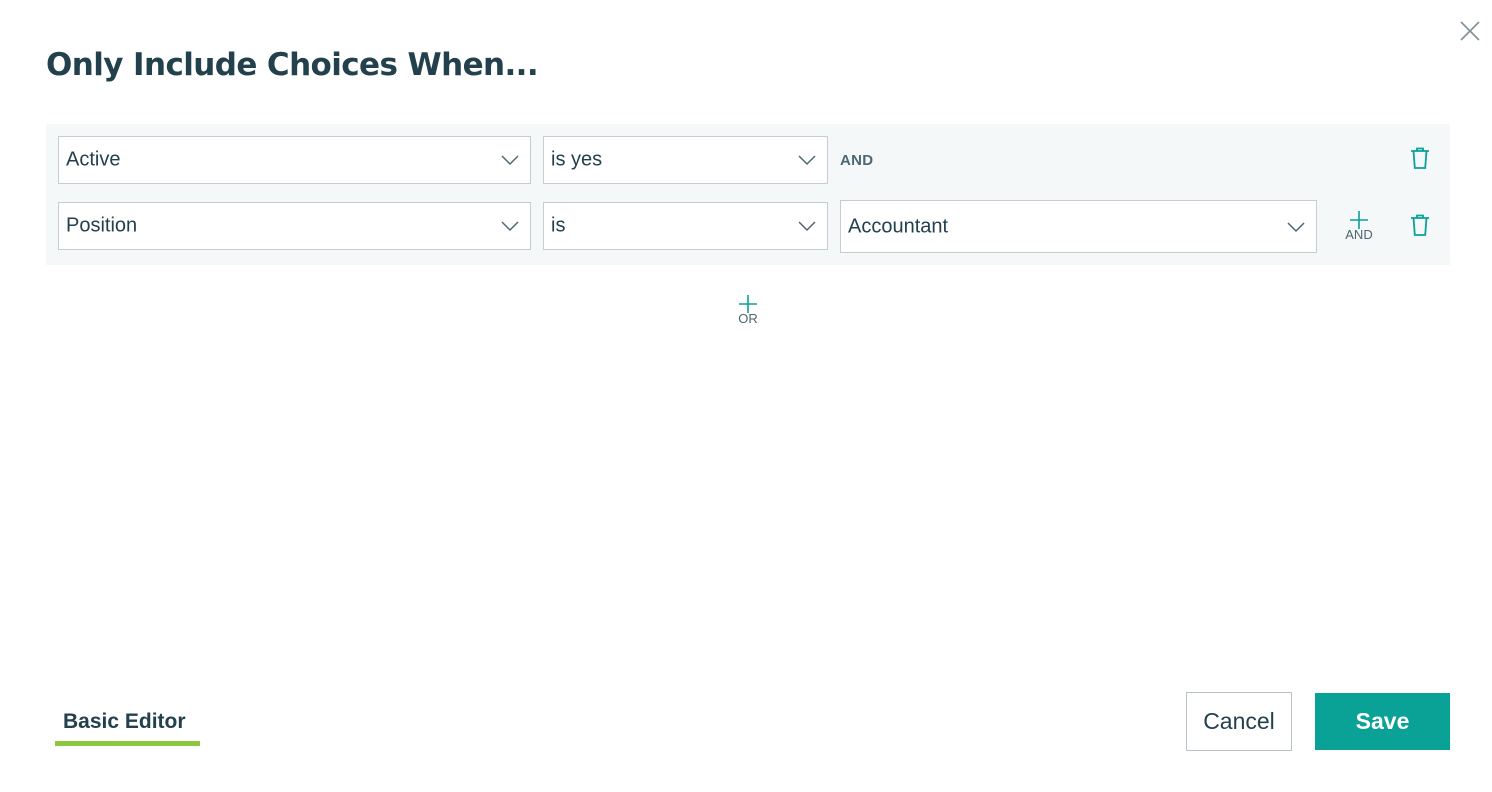 The height and width of the screenshot is (792, 1492). What do you see at coordinates (294, 226) in the screenshot?
I see `field-select-2: Position` at bounding box center [294, 226].